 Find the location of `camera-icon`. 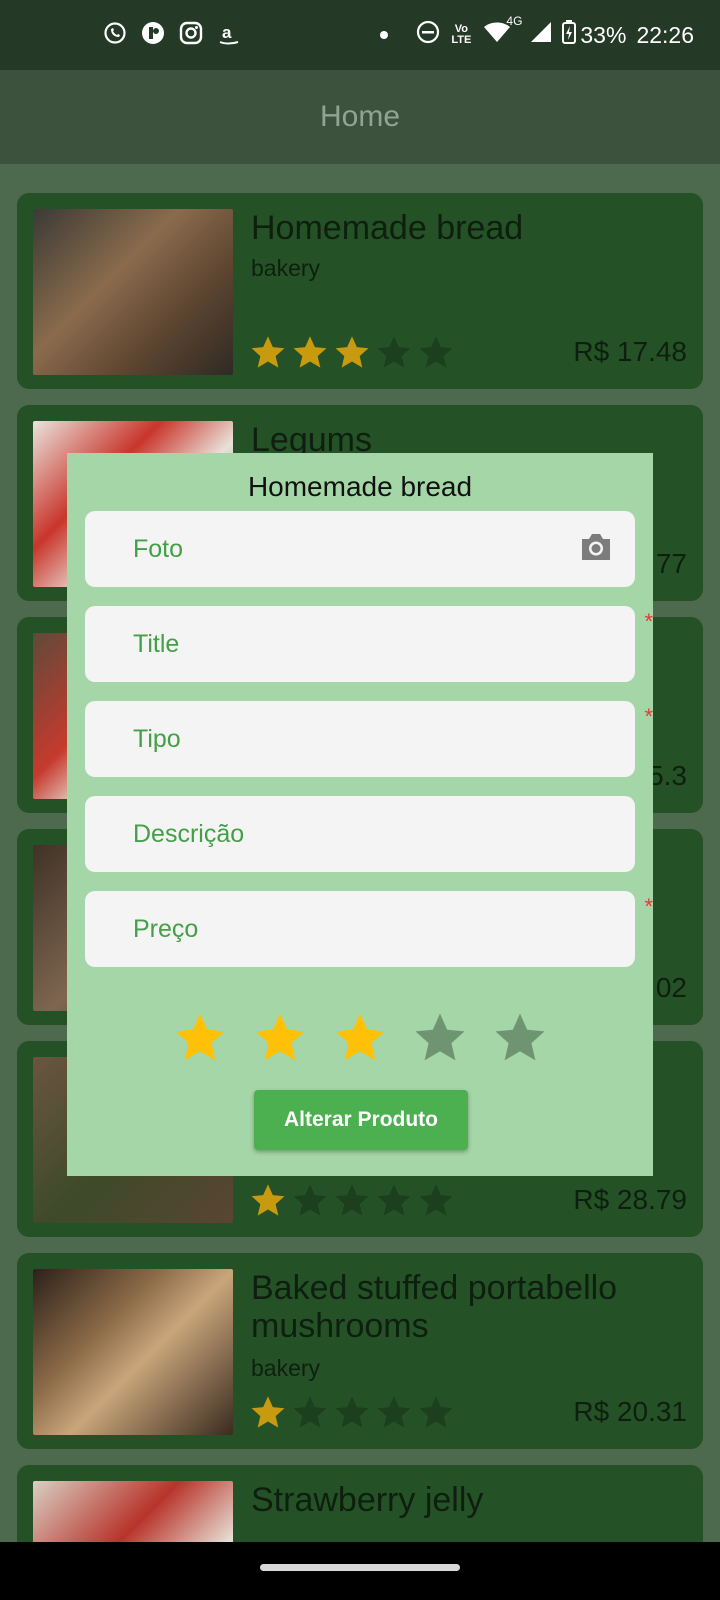

camera-icon is located at coordinates (596, 547).